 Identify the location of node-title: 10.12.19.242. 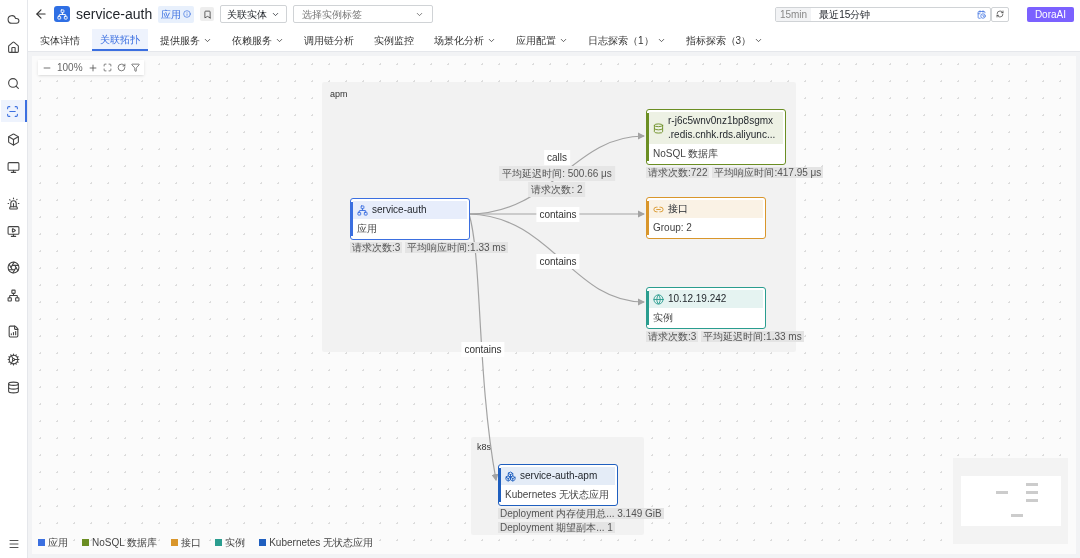
(697, 299).